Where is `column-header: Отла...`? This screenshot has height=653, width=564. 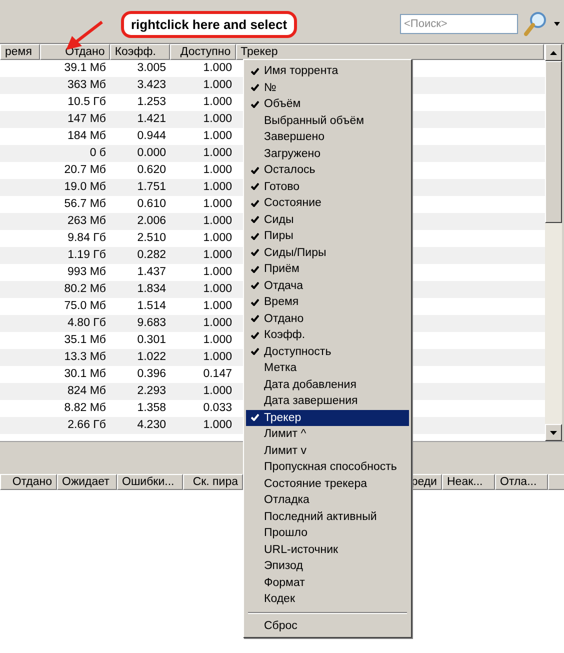
column-header: Отла... is located at coordinates (521, 482).